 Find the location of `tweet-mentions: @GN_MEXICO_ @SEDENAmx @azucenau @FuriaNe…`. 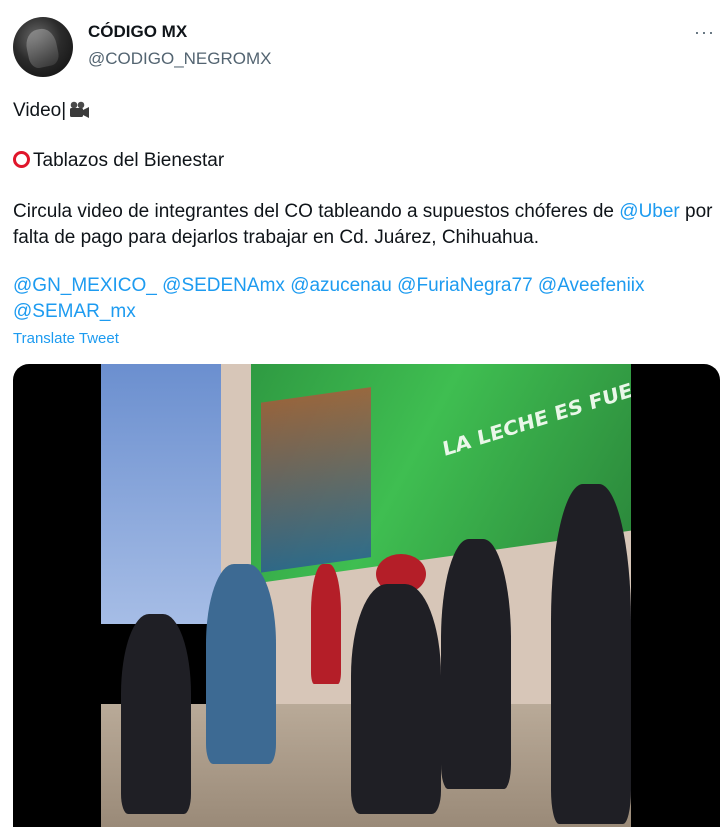

tweet-mentions: @GN_MEXICO_ @SEDENAmx @azucenau @FuriaNe… is located at coordinates (365, 299).